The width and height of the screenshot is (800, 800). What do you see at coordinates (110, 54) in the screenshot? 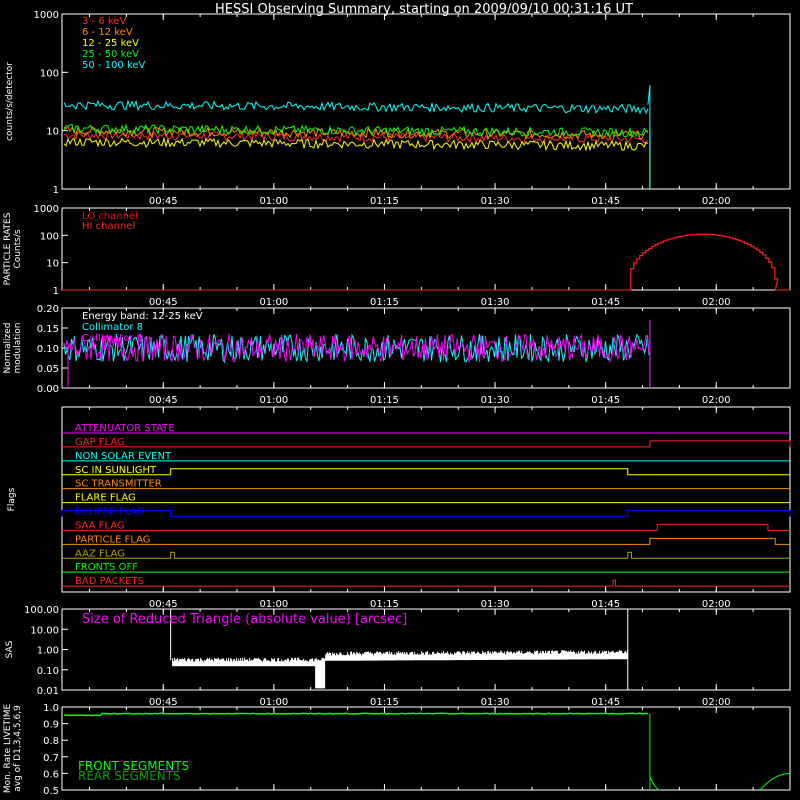
I see `legend-entry: 25 - 50 keV` at bounding box center [110, 54].